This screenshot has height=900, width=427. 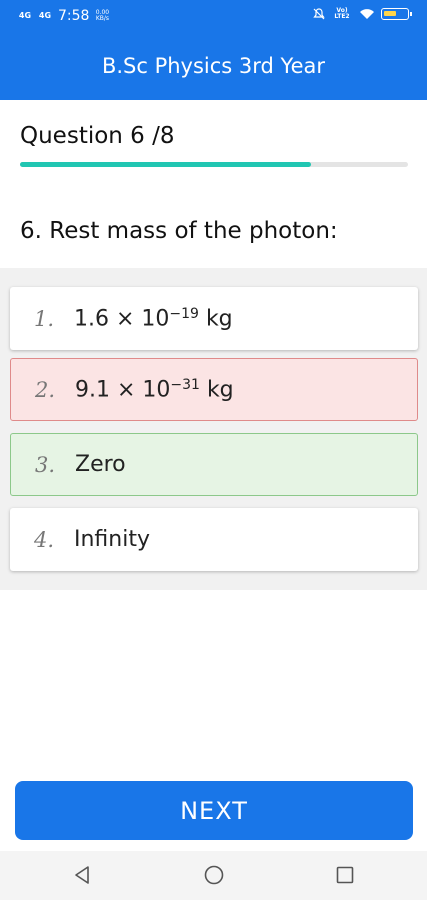 What do you see at coordinates (45, 389) in the screenshot?
I see `option-number: 2.` at bounding box center [45, 389].